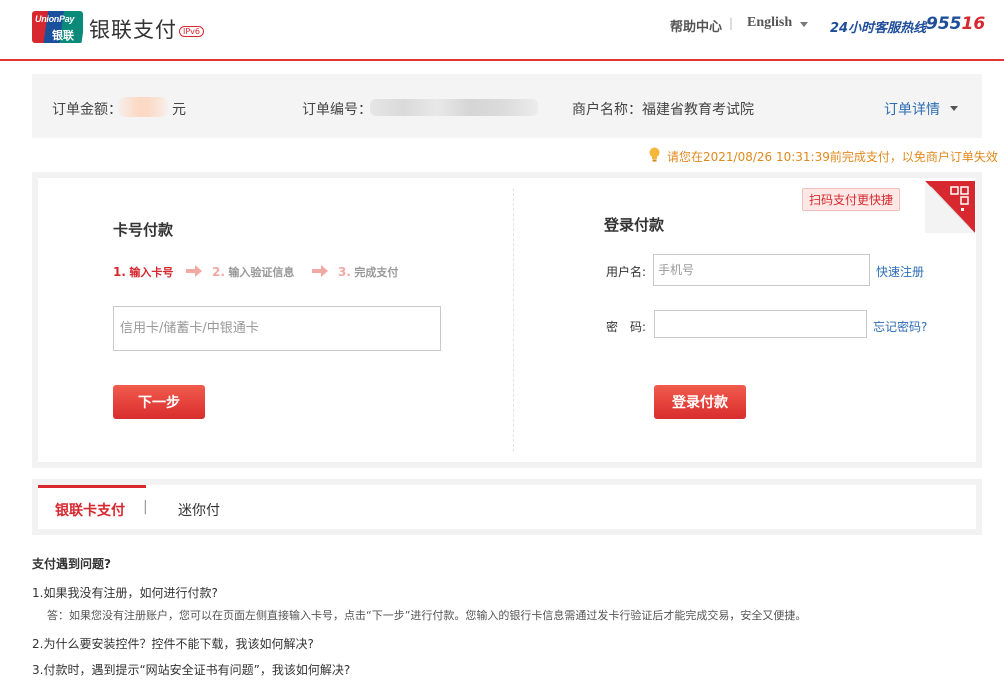  Describe the element at coordinates (900, 271) in the screenshot. I see `quick-register-link: 快速注册` at that location.